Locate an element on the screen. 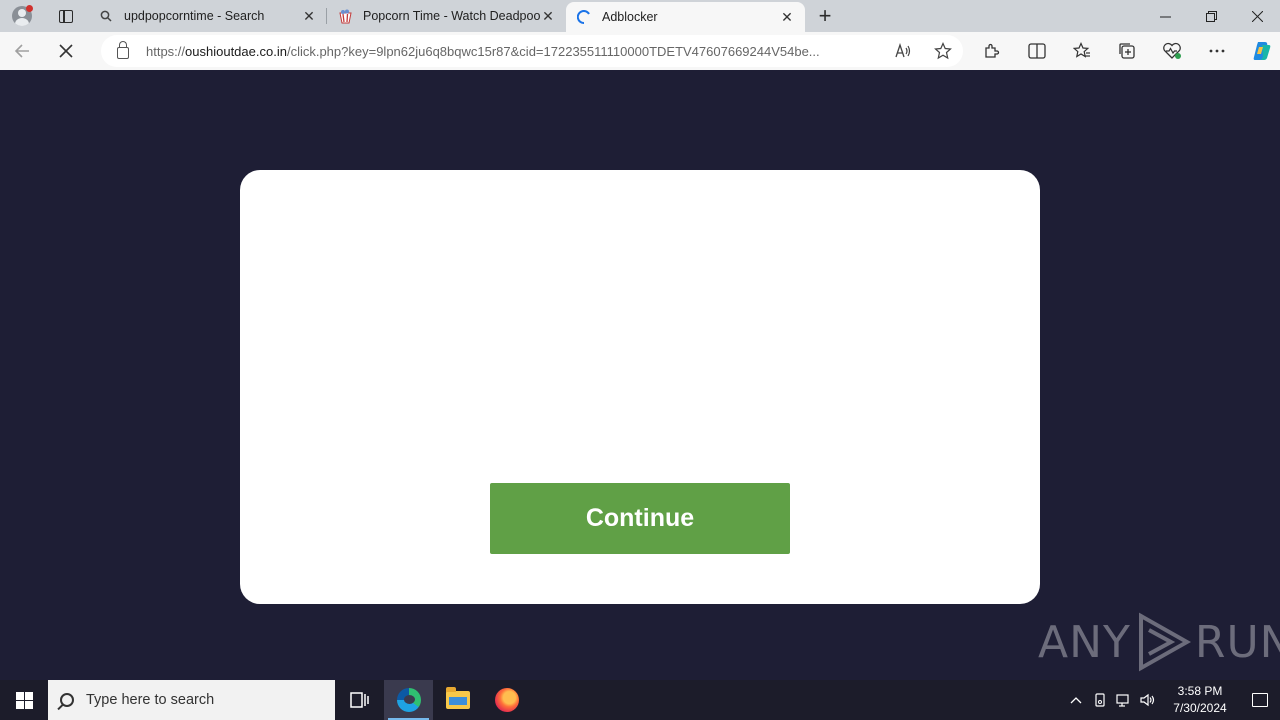  tab-label: updpopcorntime - Search is located at coordinates (194, 16).